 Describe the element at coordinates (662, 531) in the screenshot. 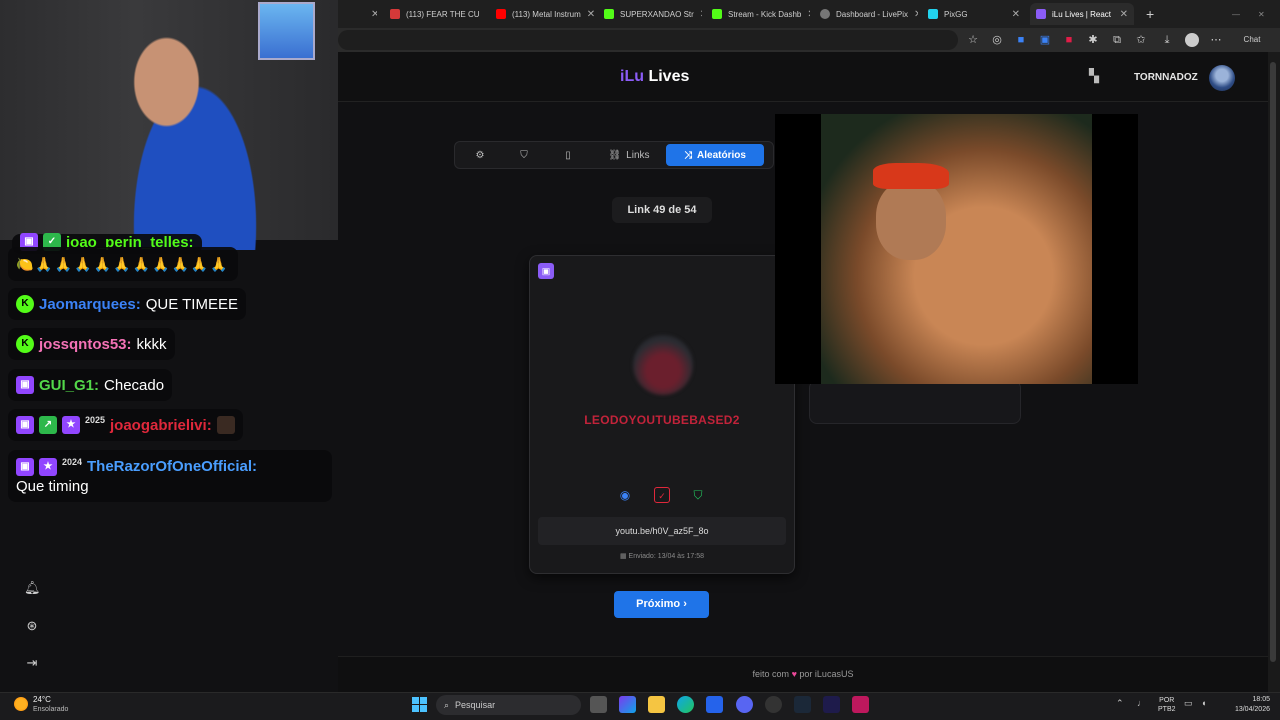

I see `link-url: youtu.be/h0V_az5F_8o` at that location.